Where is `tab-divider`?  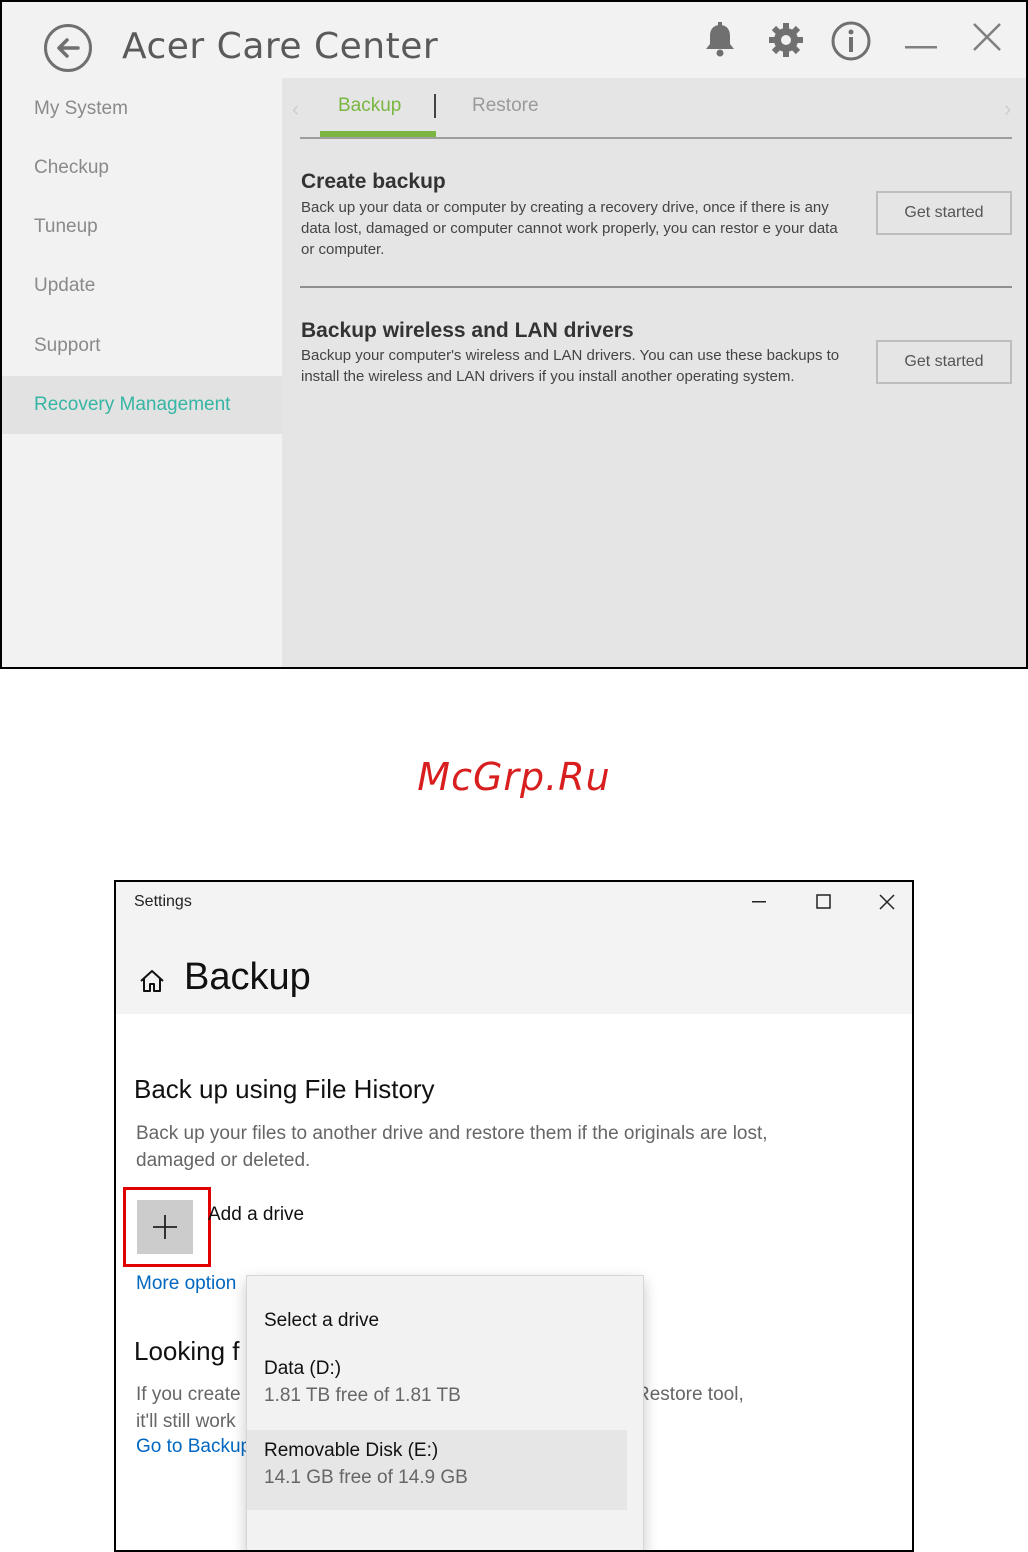 tab-divider is located at coordinates (656, 138).